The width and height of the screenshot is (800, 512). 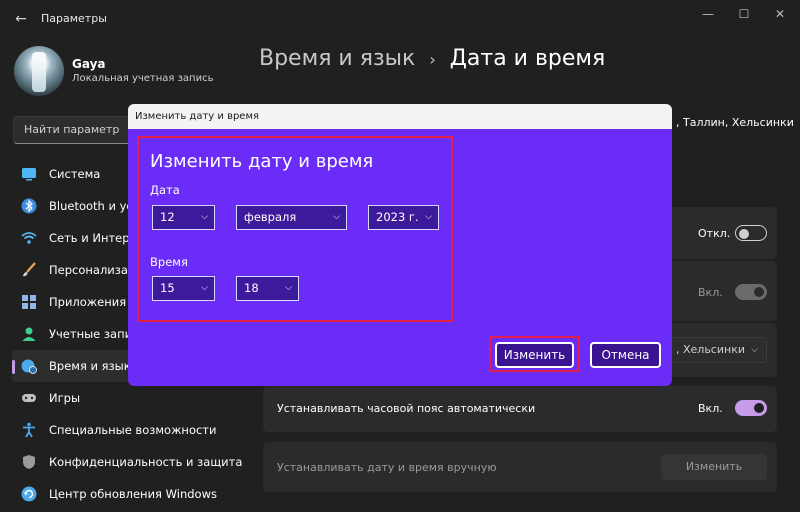 I want to click on minimize-button: —, so click(x=708, y=14).